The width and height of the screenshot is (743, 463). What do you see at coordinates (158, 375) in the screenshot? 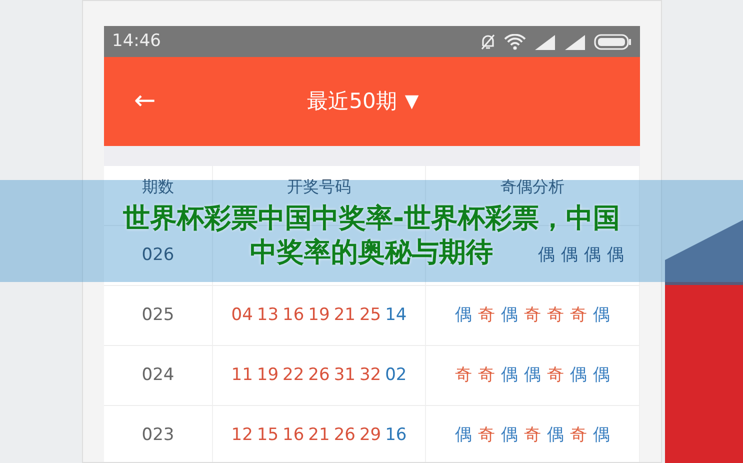
I see `issue-number: 024` at bounding box center [158, 375].